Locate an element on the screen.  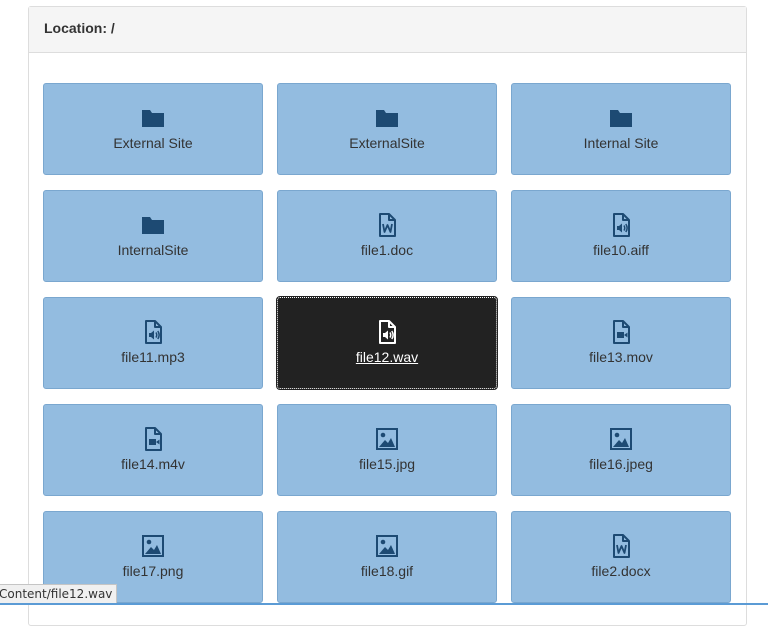
location-label: Location: is located at coordinates (75, 28).